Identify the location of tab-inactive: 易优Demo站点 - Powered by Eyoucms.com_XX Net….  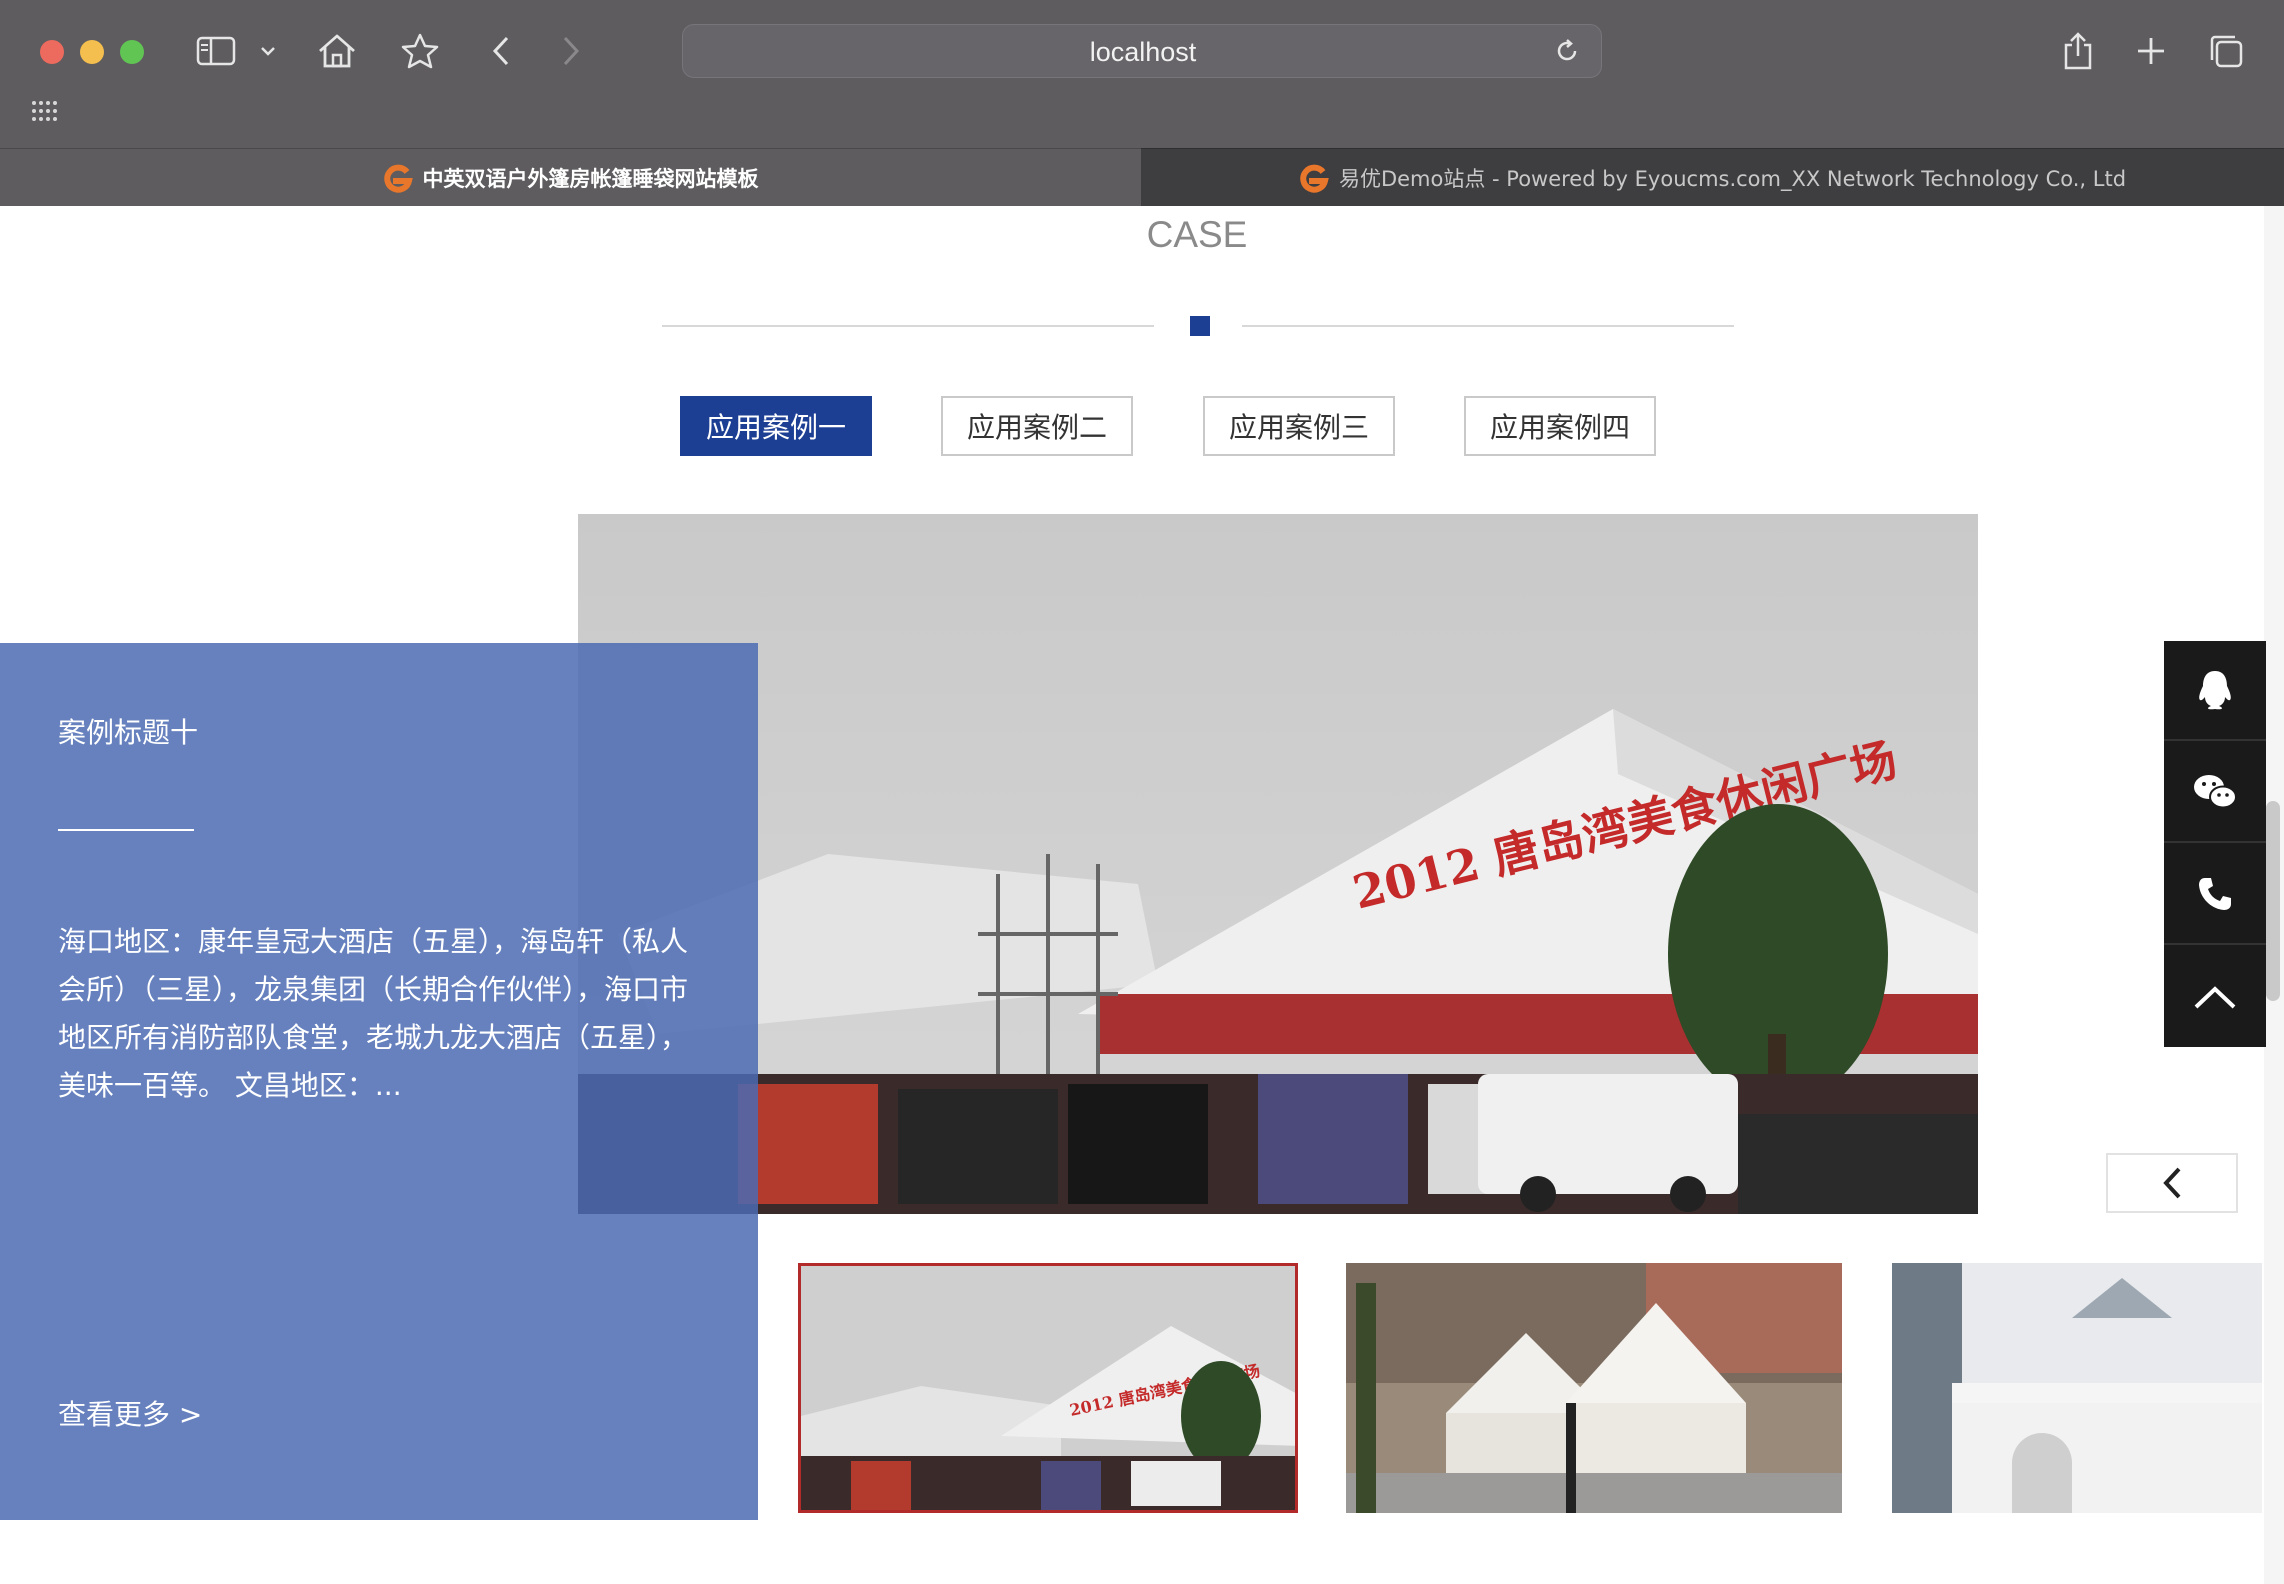
(1712, 177).